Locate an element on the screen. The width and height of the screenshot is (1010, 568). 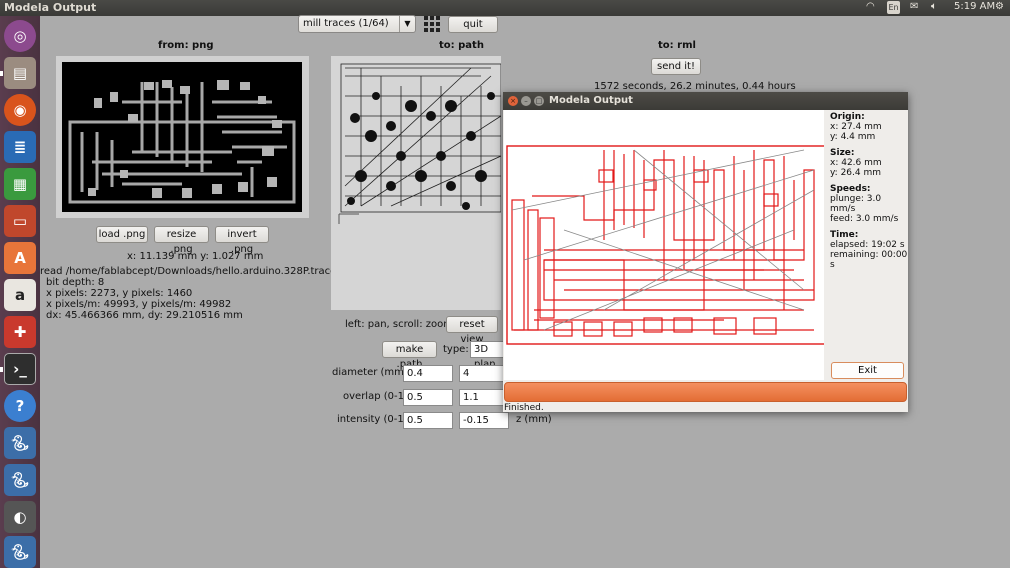
resize-png-button: resize .png is located at coordinates (181, 240).